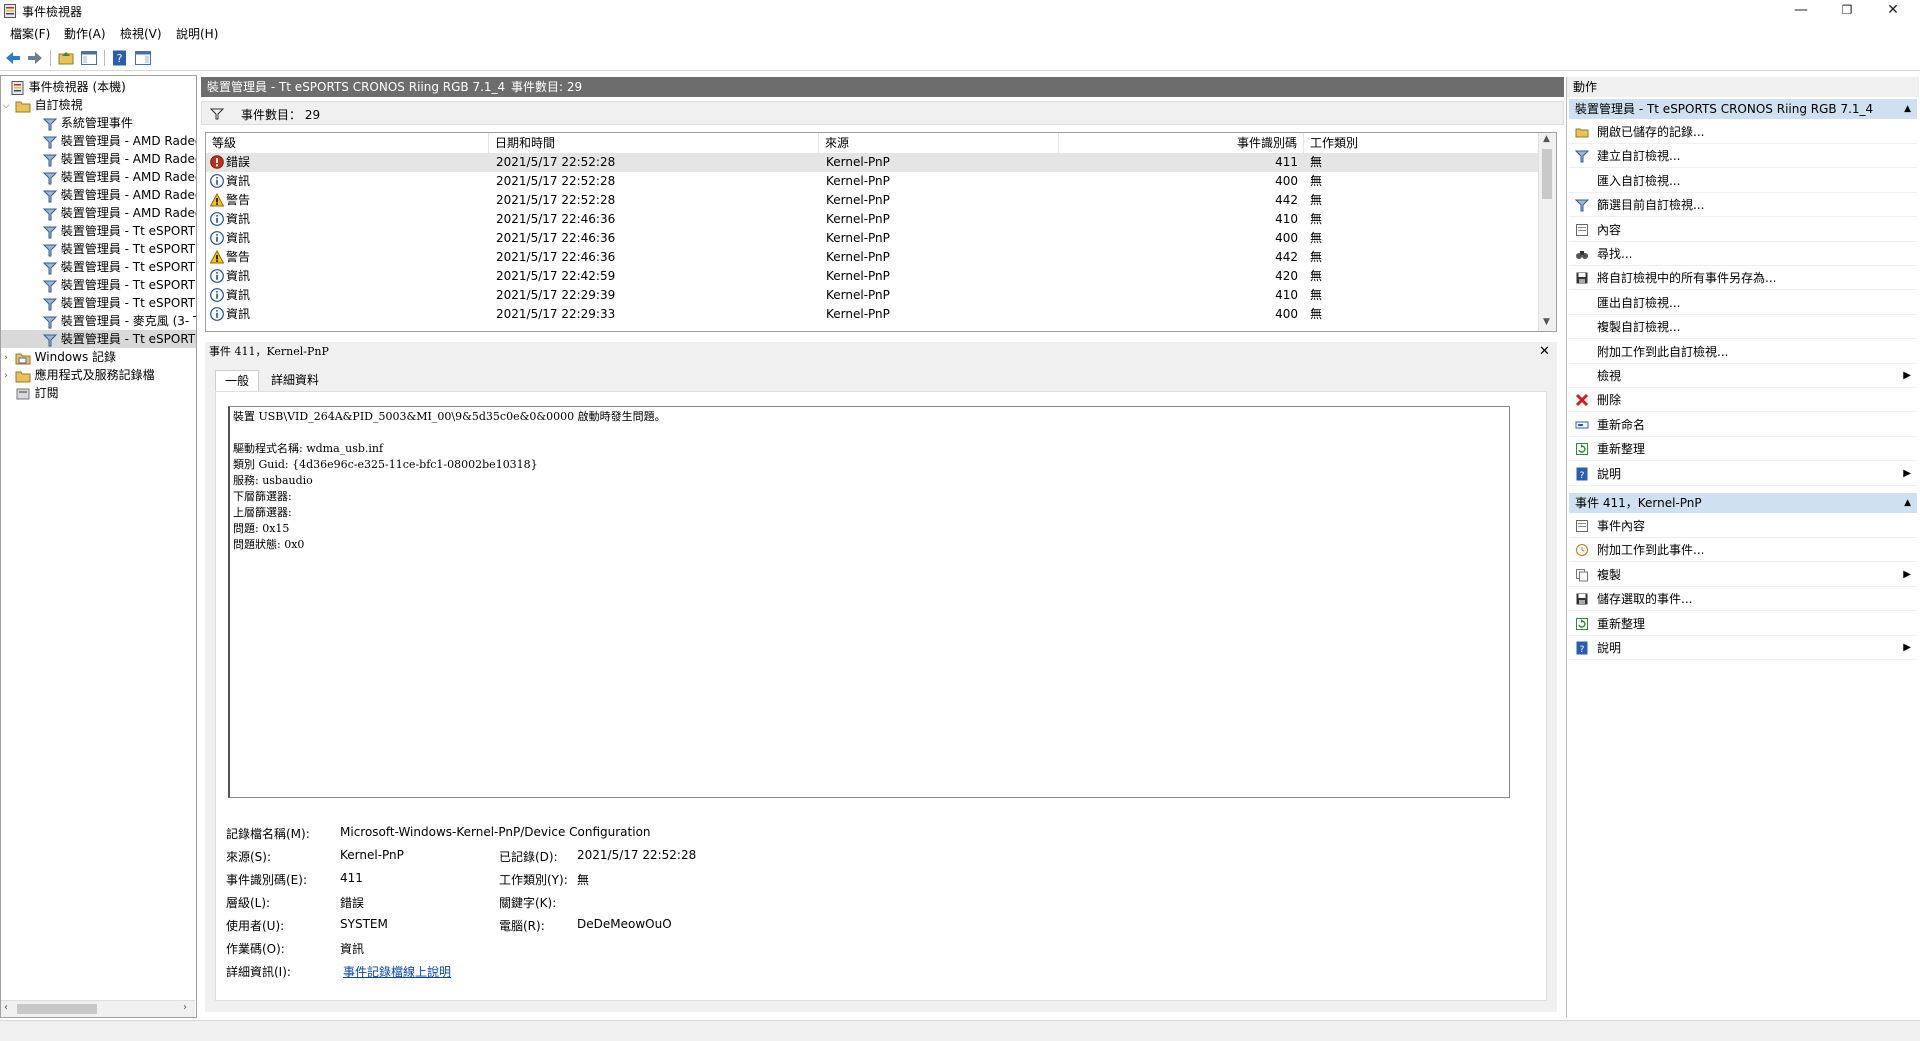 Image resolution: width=1920 pixels, height=1041 pixels. What do you see at coordinates (1743, 575) in the screenshot?
I see `action-copy: 複製 ▶` at bounding box center [1743, 575].